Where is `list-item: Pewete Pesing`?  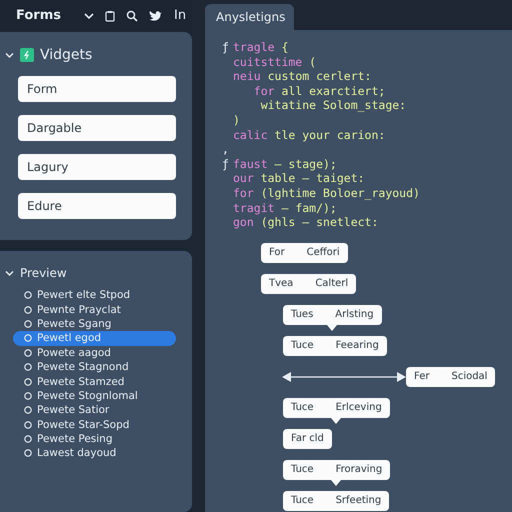 list-item: Pewete Pesing is located at coordinates (88, 439).